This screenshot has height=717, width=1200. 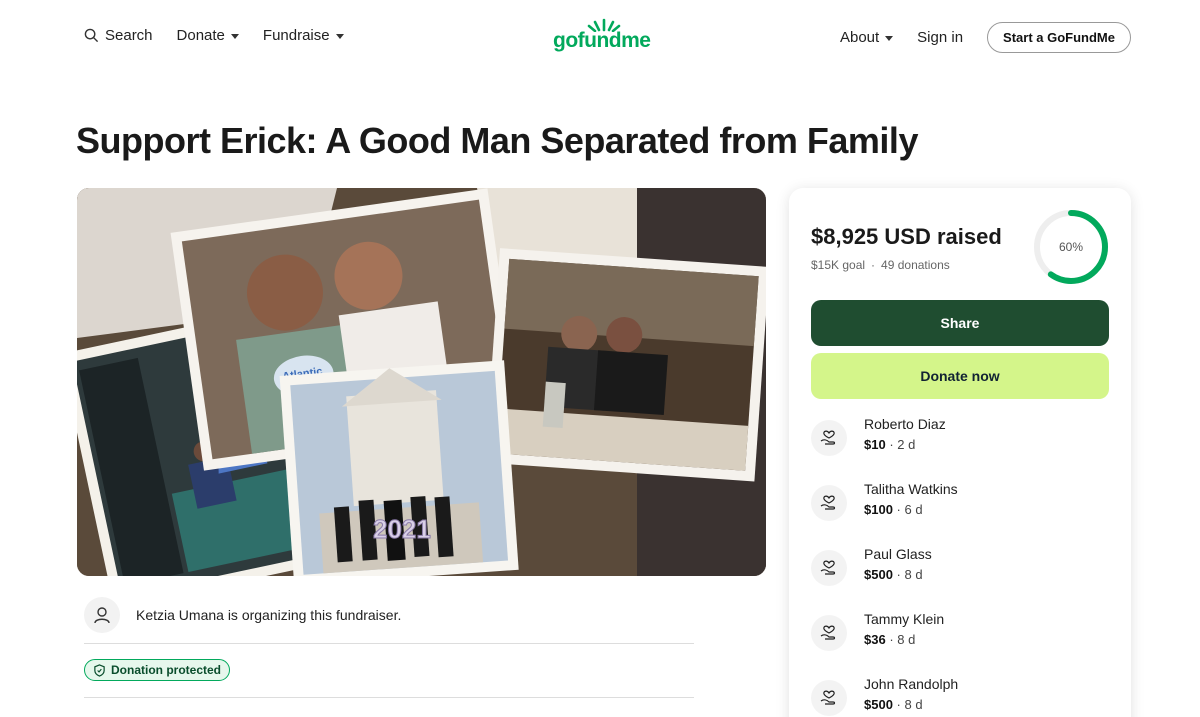 I want to click on signin-label: Sign in, so click(x=940, y=37).